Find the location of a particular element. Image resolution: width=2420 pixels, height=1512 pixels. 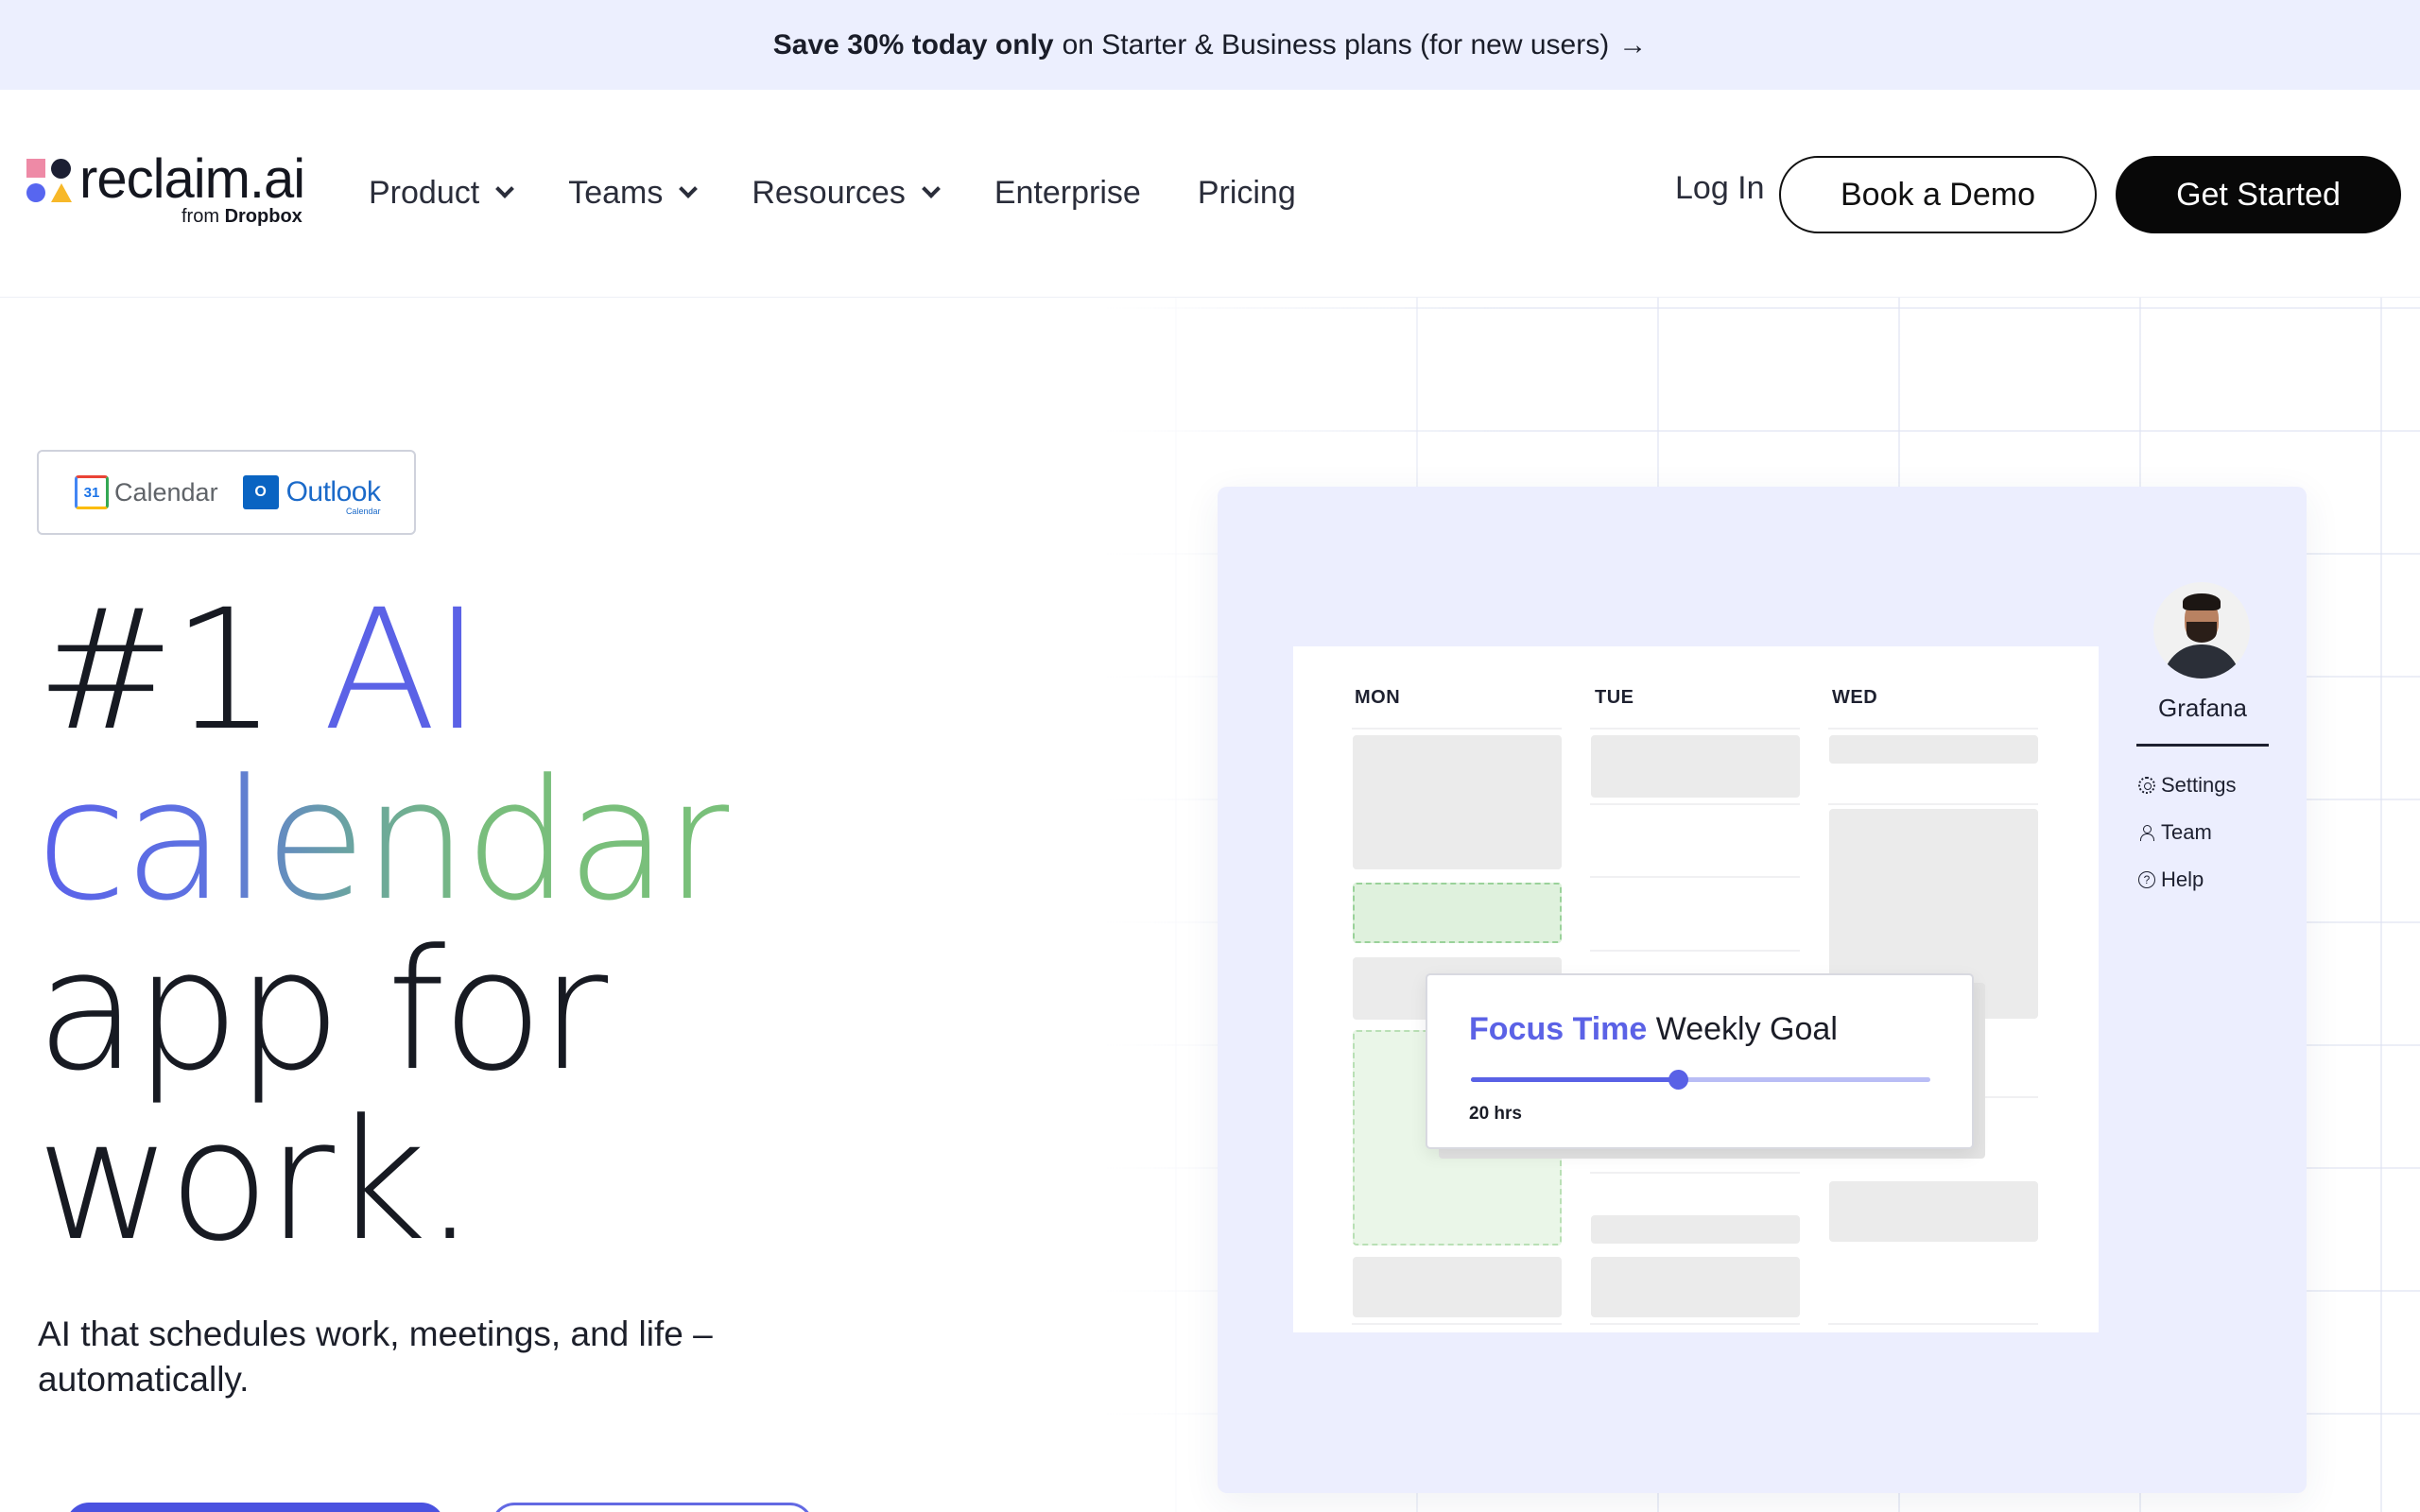

sidebar-item-label: Help is located at coordinates (2182, 879).